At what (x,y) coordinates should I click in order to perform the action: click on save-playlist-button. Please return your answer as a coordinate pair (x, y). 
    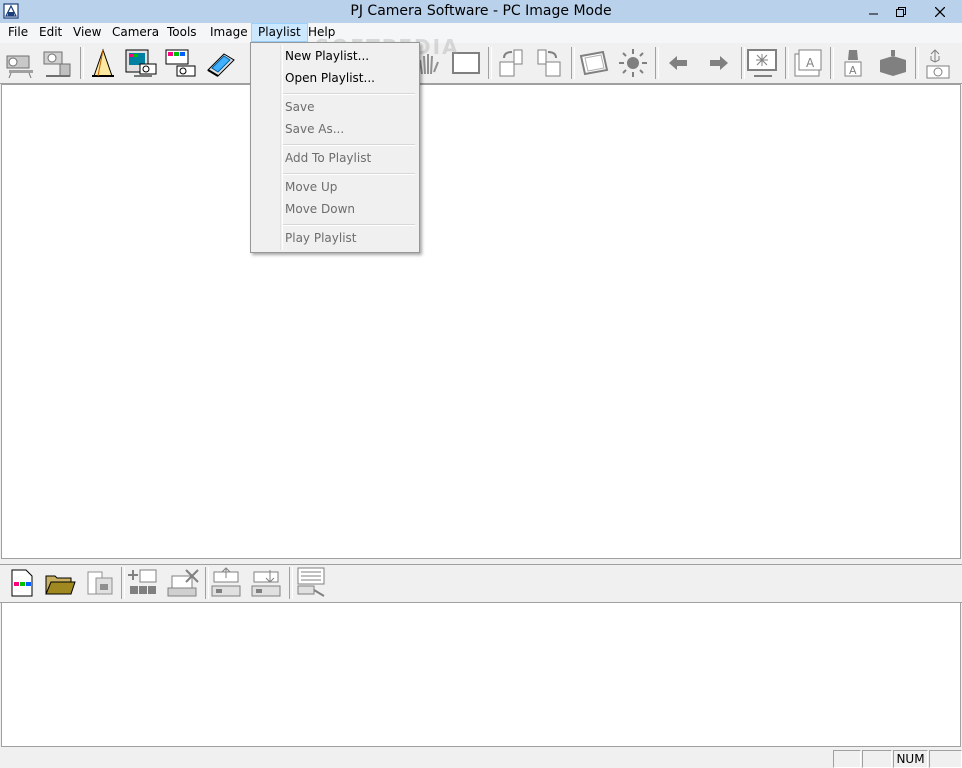
    Looking at the image, I should click on (99, 583).